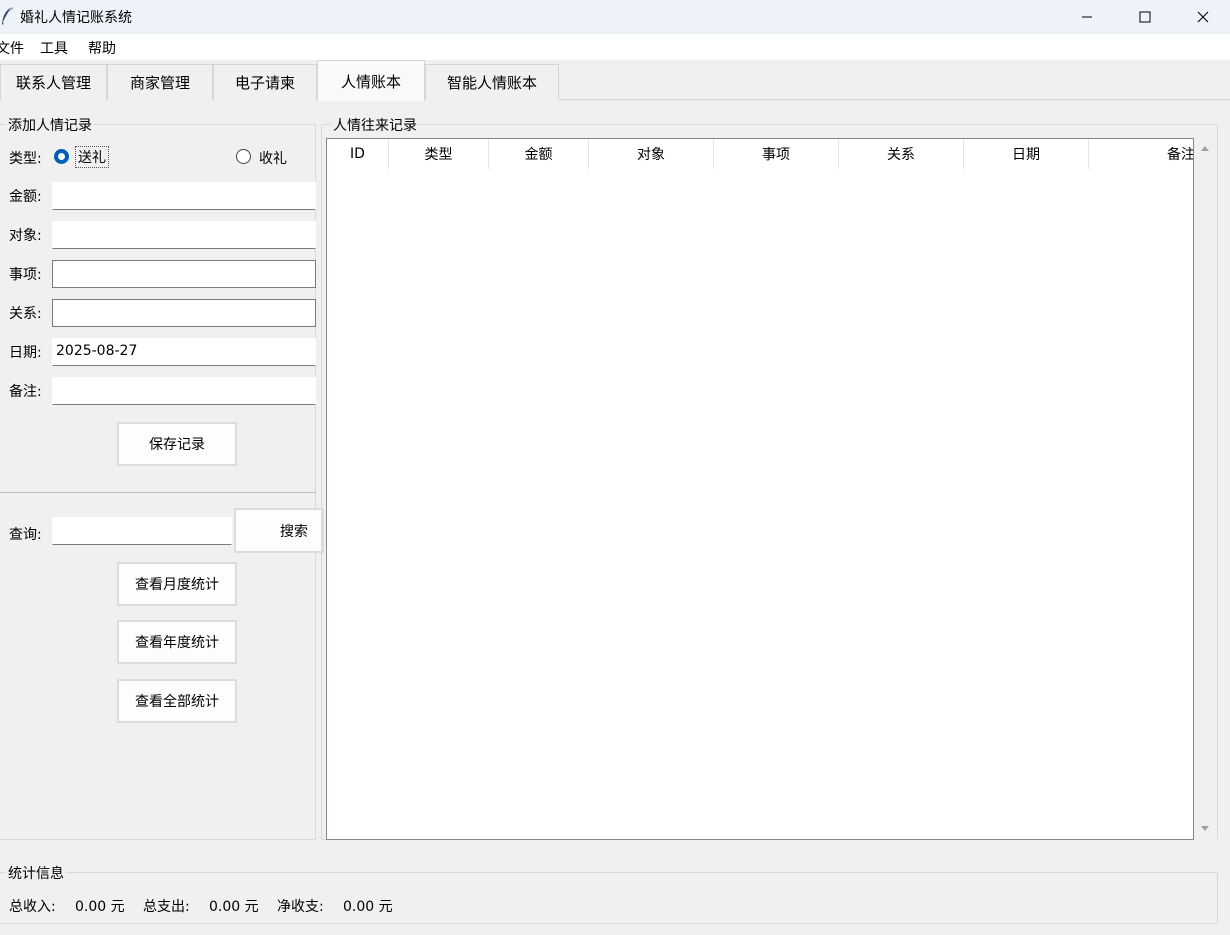  What do you see at coordinates (1205, 829) in the screenshot?
I see `scroll-down-icon` at bounding box center [1205, 829].